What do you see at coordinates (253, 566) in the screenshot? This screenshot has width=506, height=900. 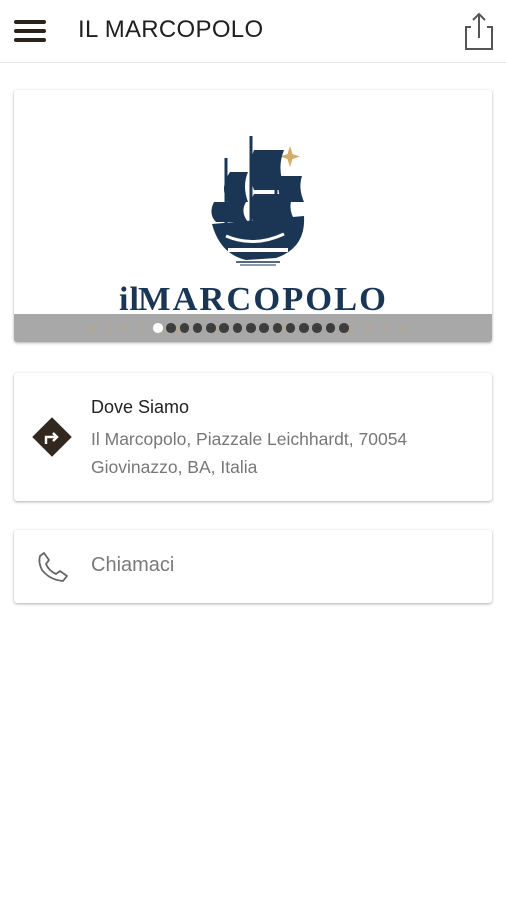 I see `call-button: Chiamaci` at bounding box center [253, 566].